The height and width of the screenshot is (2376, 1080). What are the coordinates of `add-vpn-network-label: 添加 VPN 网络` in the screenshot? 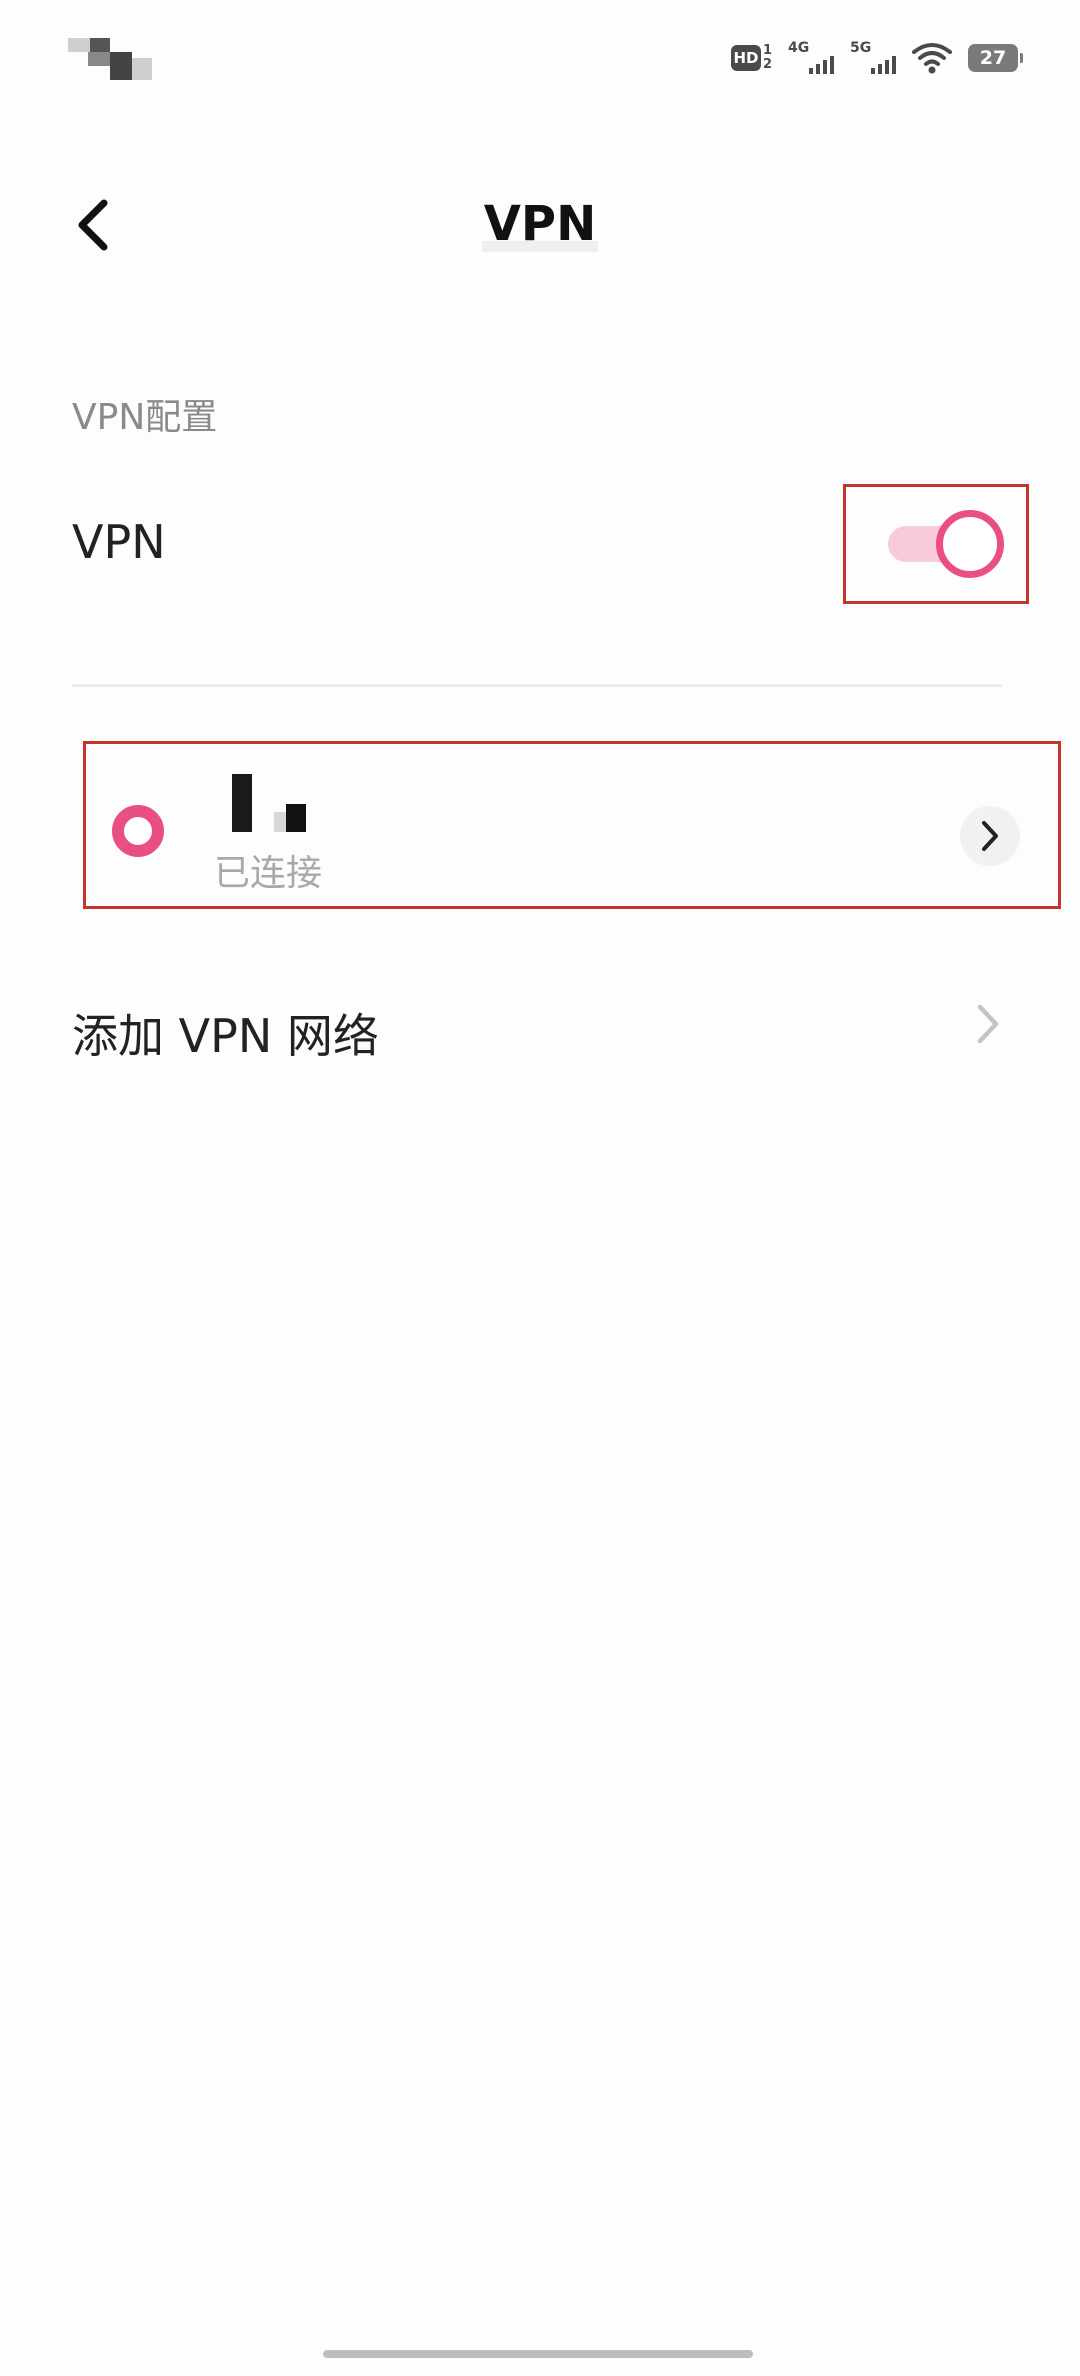 It's located at (225, 1036).